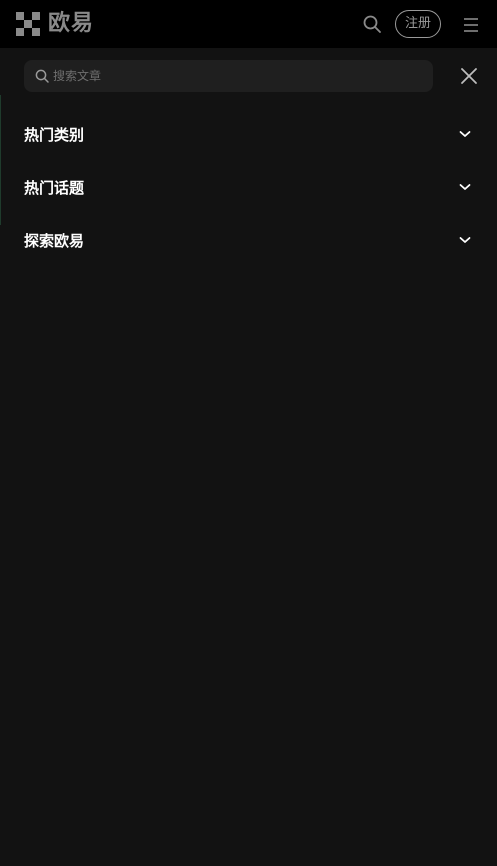 The image size is (497, 866). Describe the element at coordinates (249, 134) in the screenshot. I see `accordion-hot-categories: 热门类别` at that location.